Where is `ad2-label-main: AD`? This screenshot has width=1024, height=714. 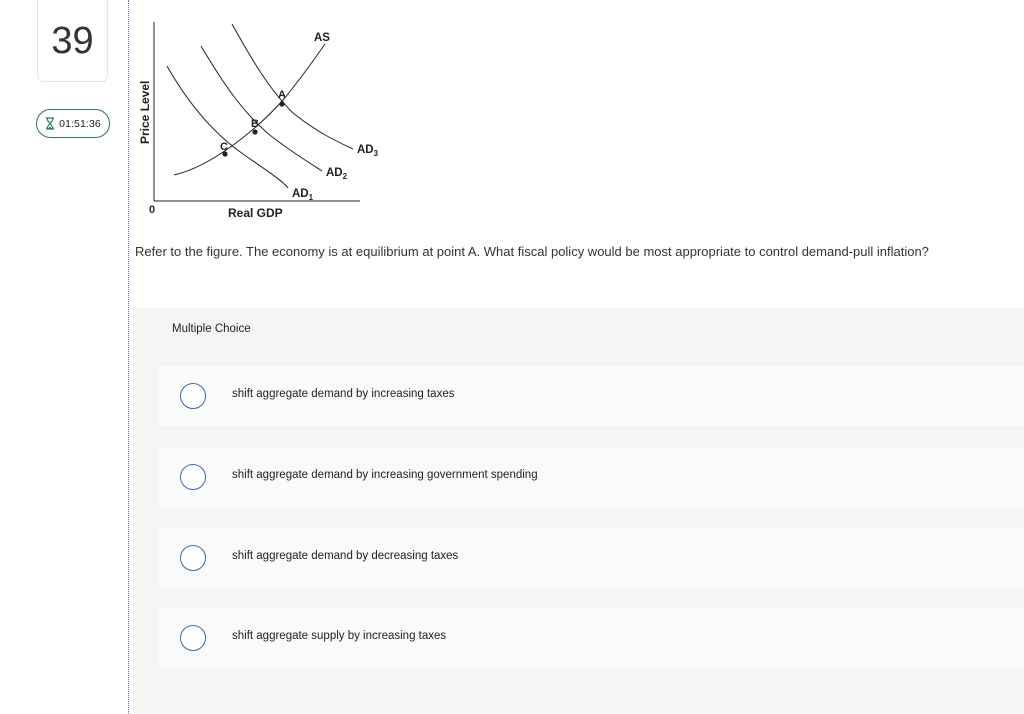 ad2-label-main: AD is located at coordinates (334, 173).